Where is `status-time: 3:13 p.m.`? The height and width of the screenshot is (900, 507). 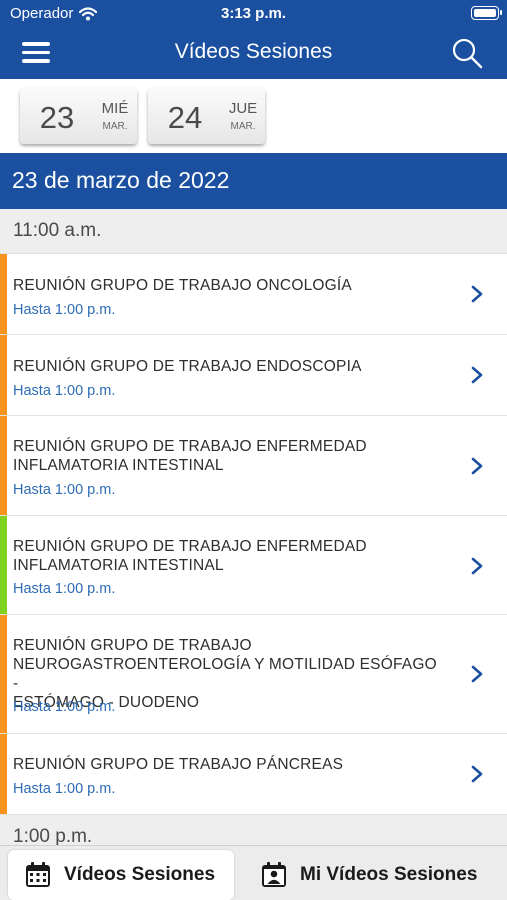
status-time: 3:13 p.m. is located at coordinates (253, 13).